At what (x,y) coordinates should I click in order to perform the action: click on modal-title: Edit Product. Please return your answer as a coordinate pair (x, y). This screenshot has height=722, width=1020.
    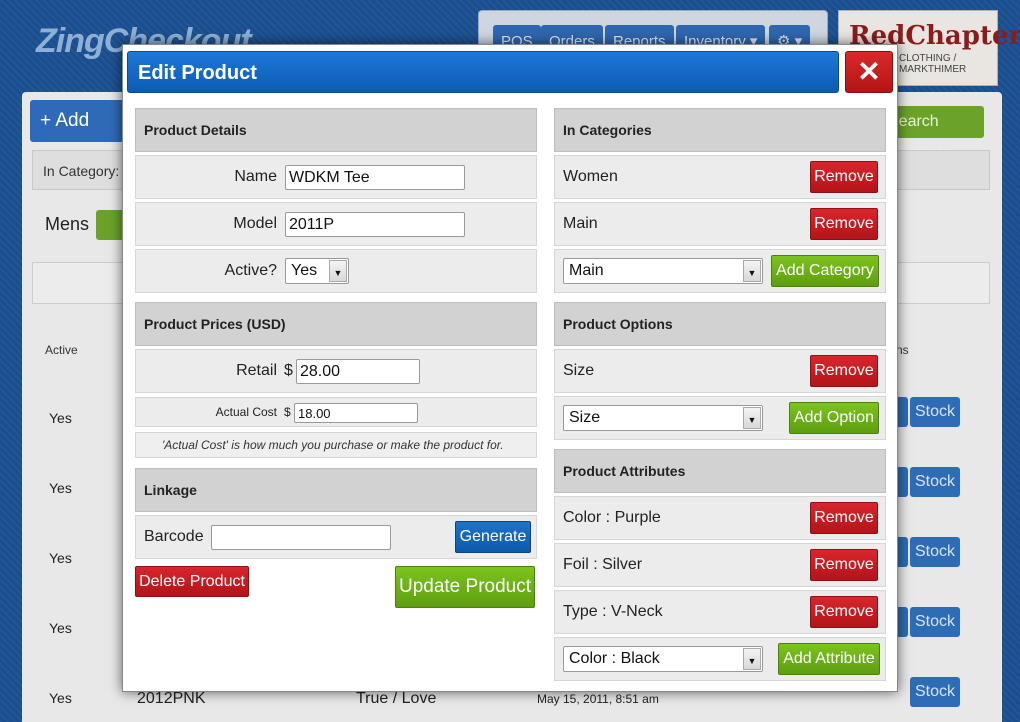
    Looking at the image, I should click on (197, 73).